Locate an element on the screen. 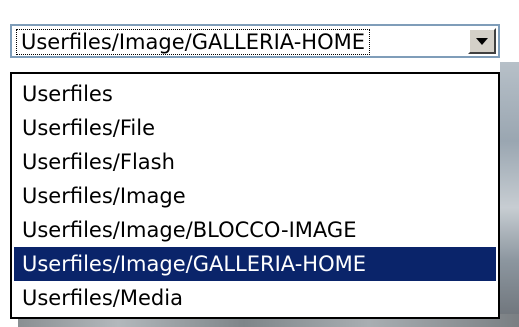 The width and height of the screenshot is (519, 327). dropdown-arrow-button is located at coordinates (482, 41).